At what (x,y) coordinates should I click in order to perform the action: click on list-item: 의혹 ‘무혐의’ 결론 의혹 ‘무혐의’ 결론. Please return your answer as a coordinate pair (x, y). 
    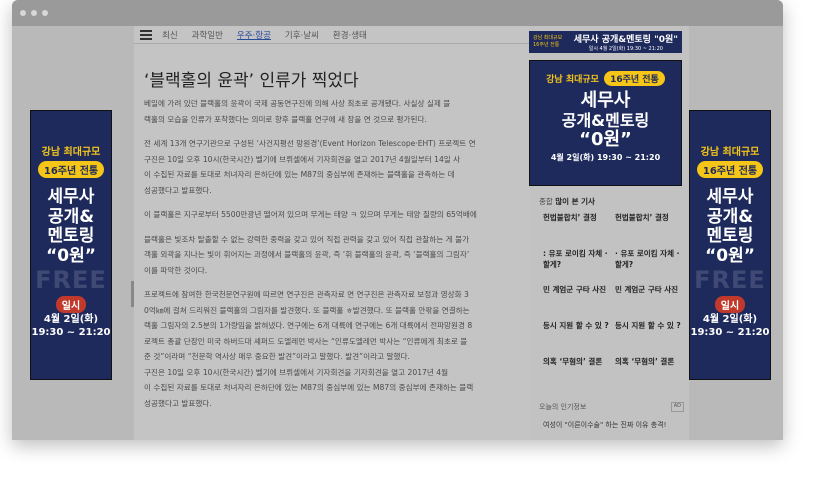
    Looking at the image, I should click on (613, 374).